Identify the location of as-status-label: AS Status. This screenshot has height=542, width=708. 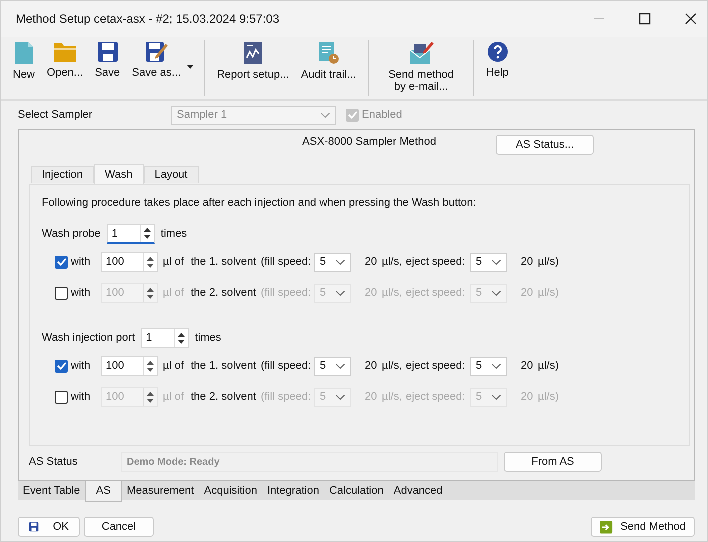
(54, 462).